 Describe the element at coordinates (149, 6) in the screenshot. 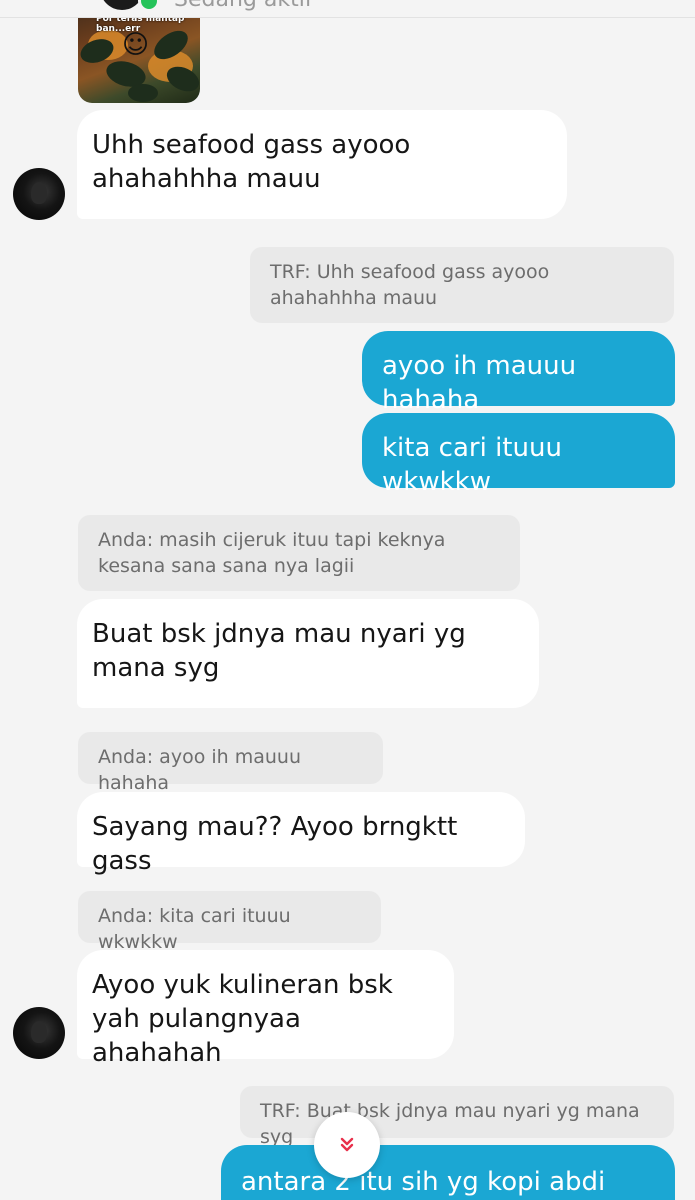

I see `online-status-dot` at that location.